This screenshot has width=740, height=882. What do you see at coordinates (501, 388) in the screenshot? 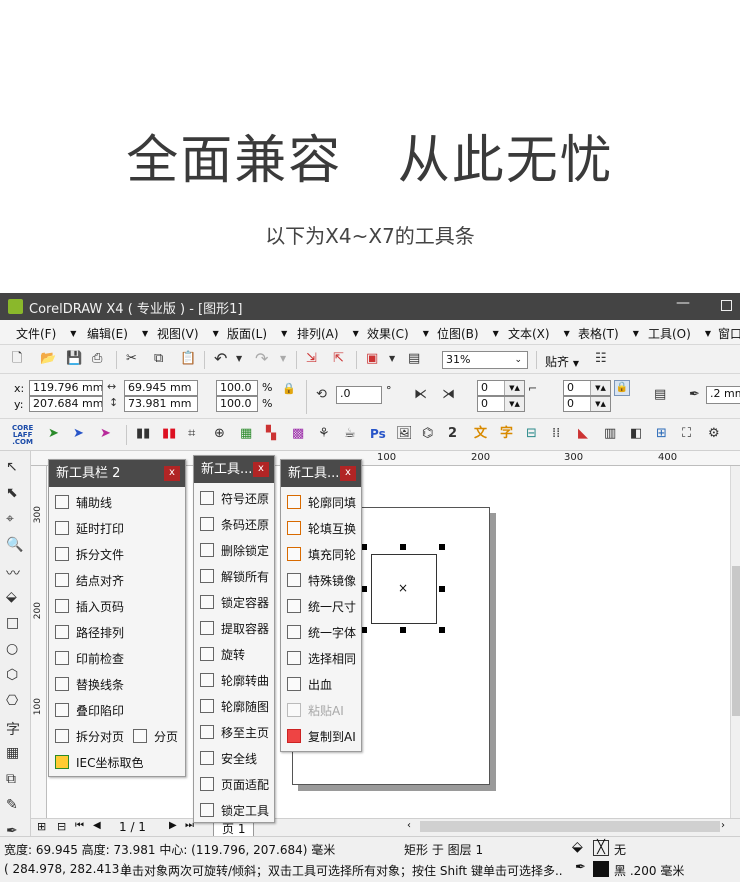
I see `corner-radius-1: 0 ▼▲` at bounding box center [501, 388].